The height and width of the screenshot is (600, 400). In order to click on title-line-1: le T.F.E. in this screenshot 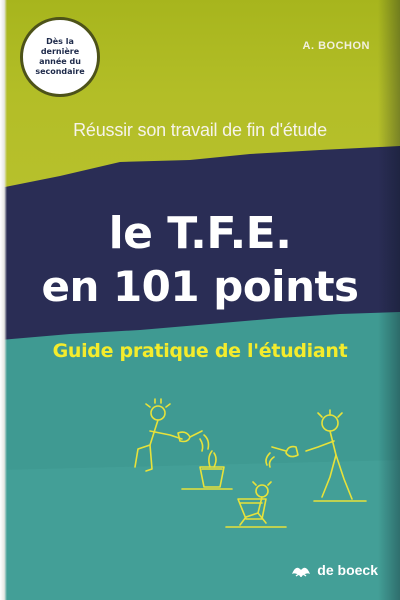, I will do `click(200, 233)`.